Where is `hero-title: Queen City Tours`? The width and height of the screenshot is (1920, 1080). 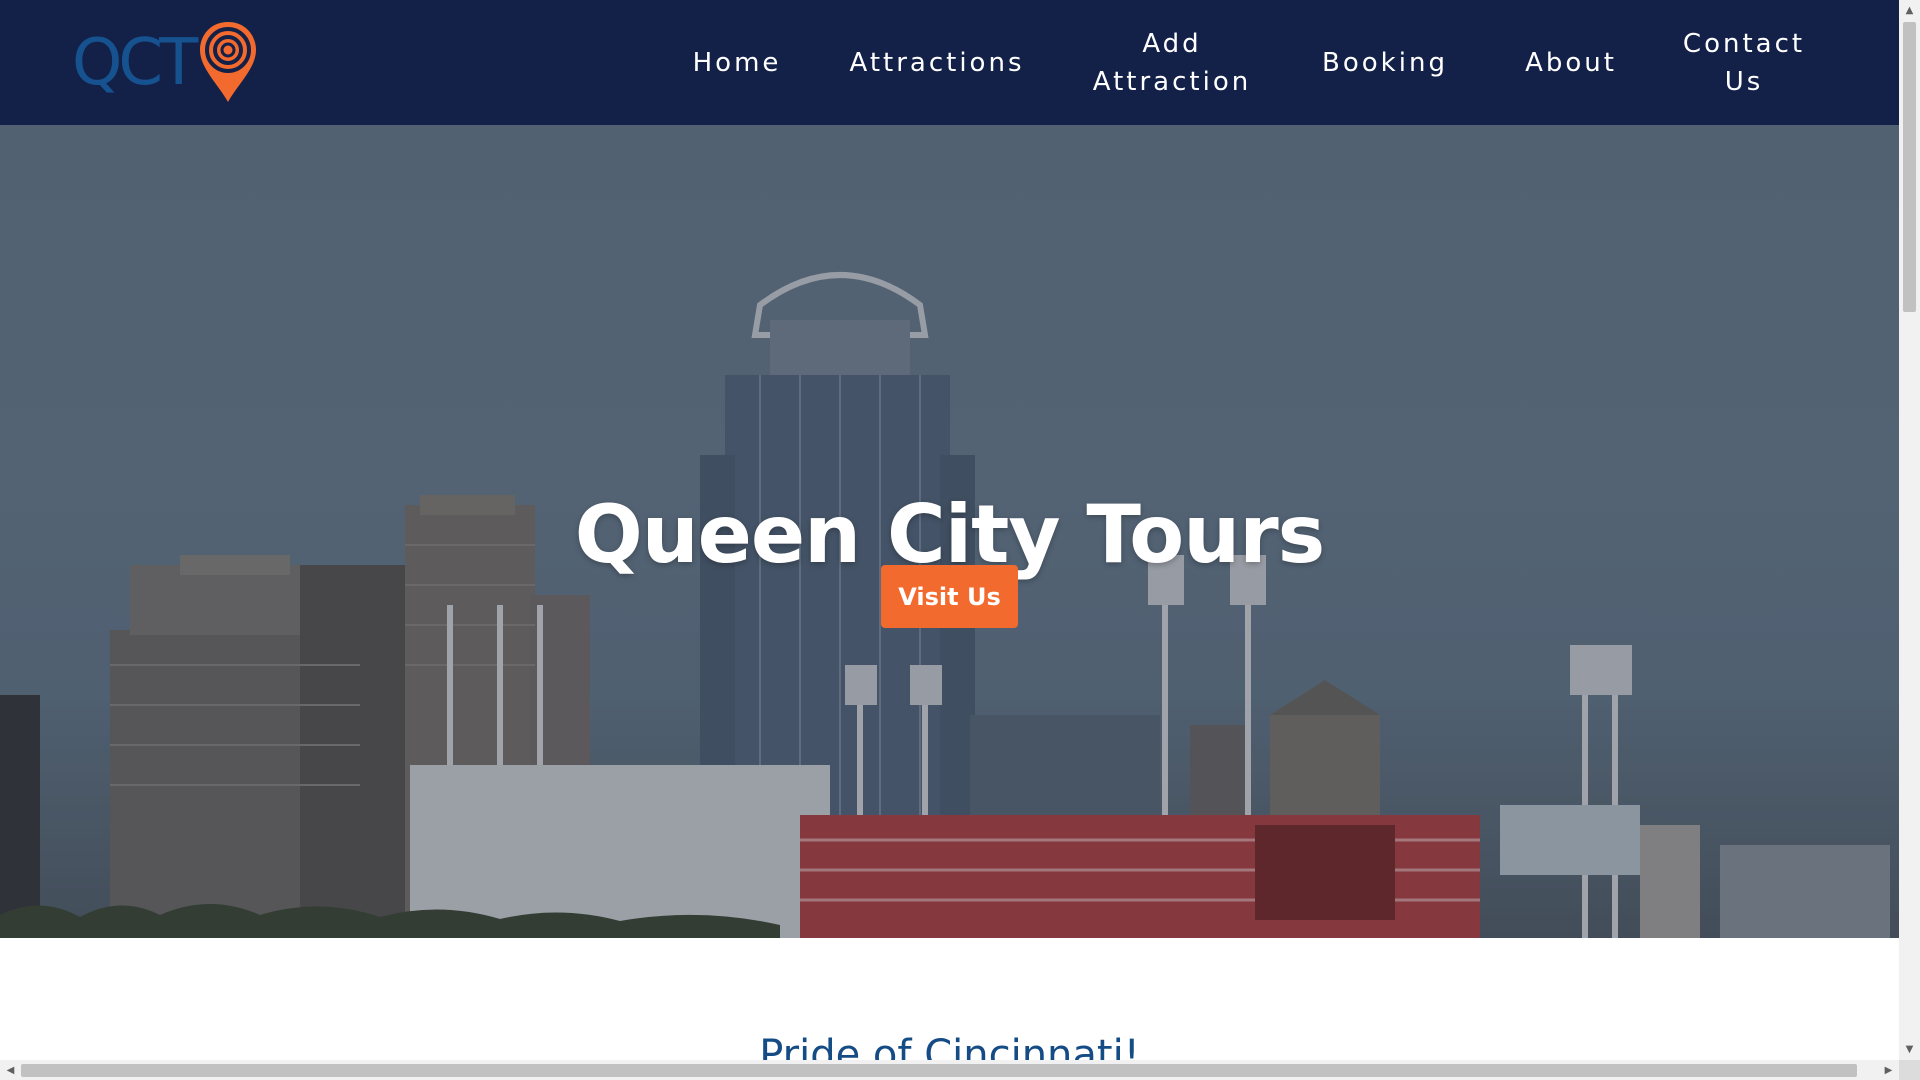 hero-title: Queen City Tours is located at coordinates (950, 534).